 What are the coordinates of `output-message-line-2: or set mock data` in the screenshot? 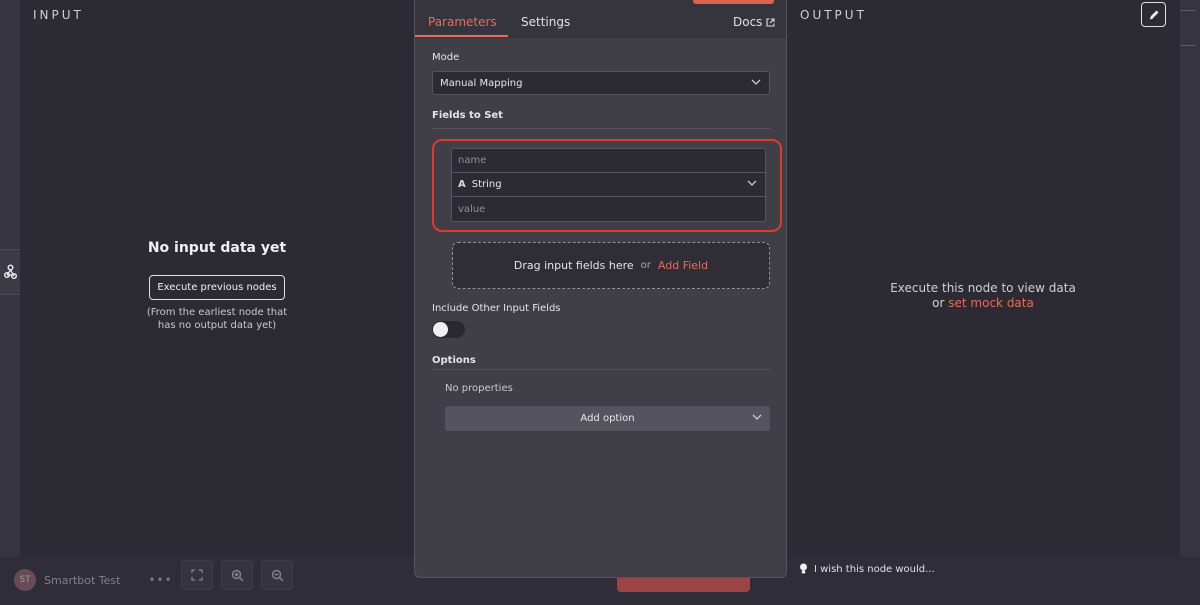 It's located at (983, 303).